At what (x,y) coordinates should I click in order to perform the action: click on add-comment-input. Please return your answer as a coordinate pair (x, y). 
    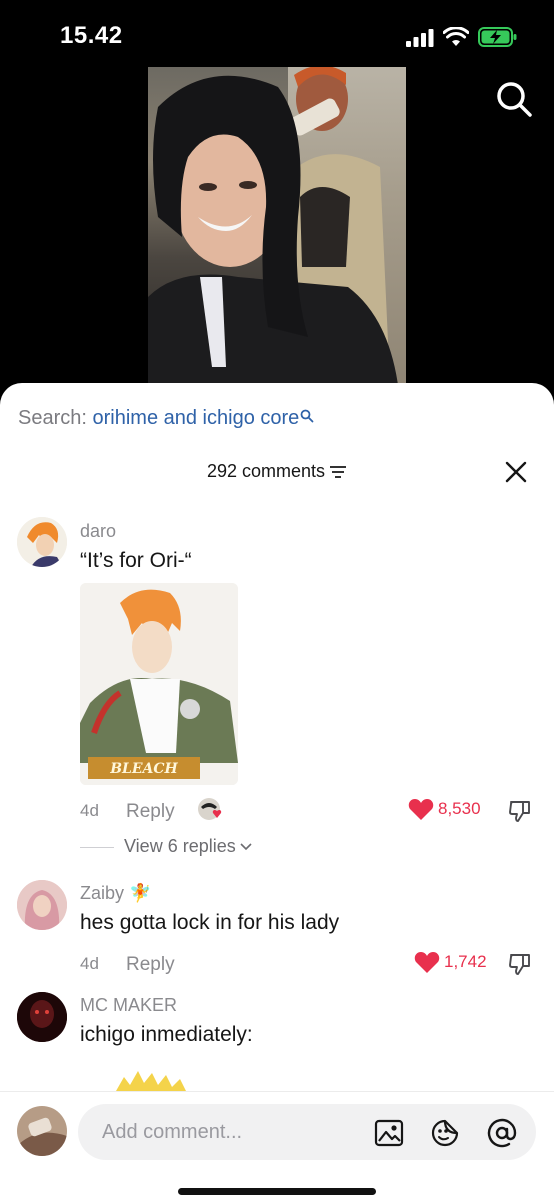
    Looking at the image, I should click on (307, 1132).